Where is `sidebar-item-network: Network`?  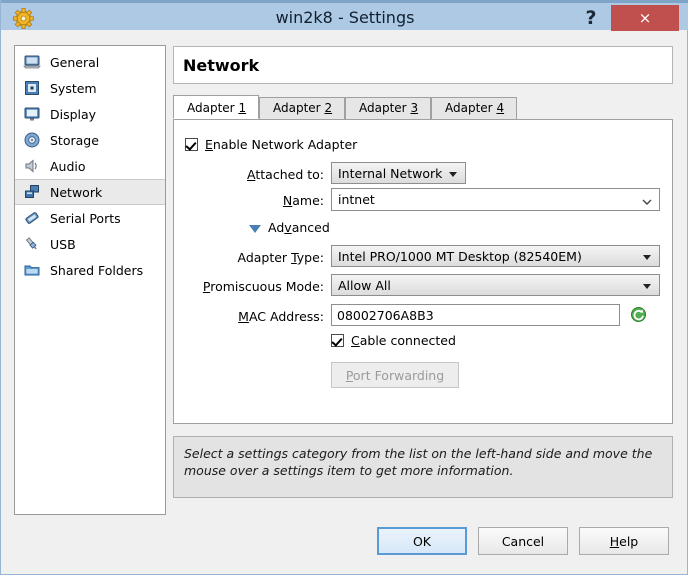
sidebar-item-network: Network is located at coordinates (90, 192).